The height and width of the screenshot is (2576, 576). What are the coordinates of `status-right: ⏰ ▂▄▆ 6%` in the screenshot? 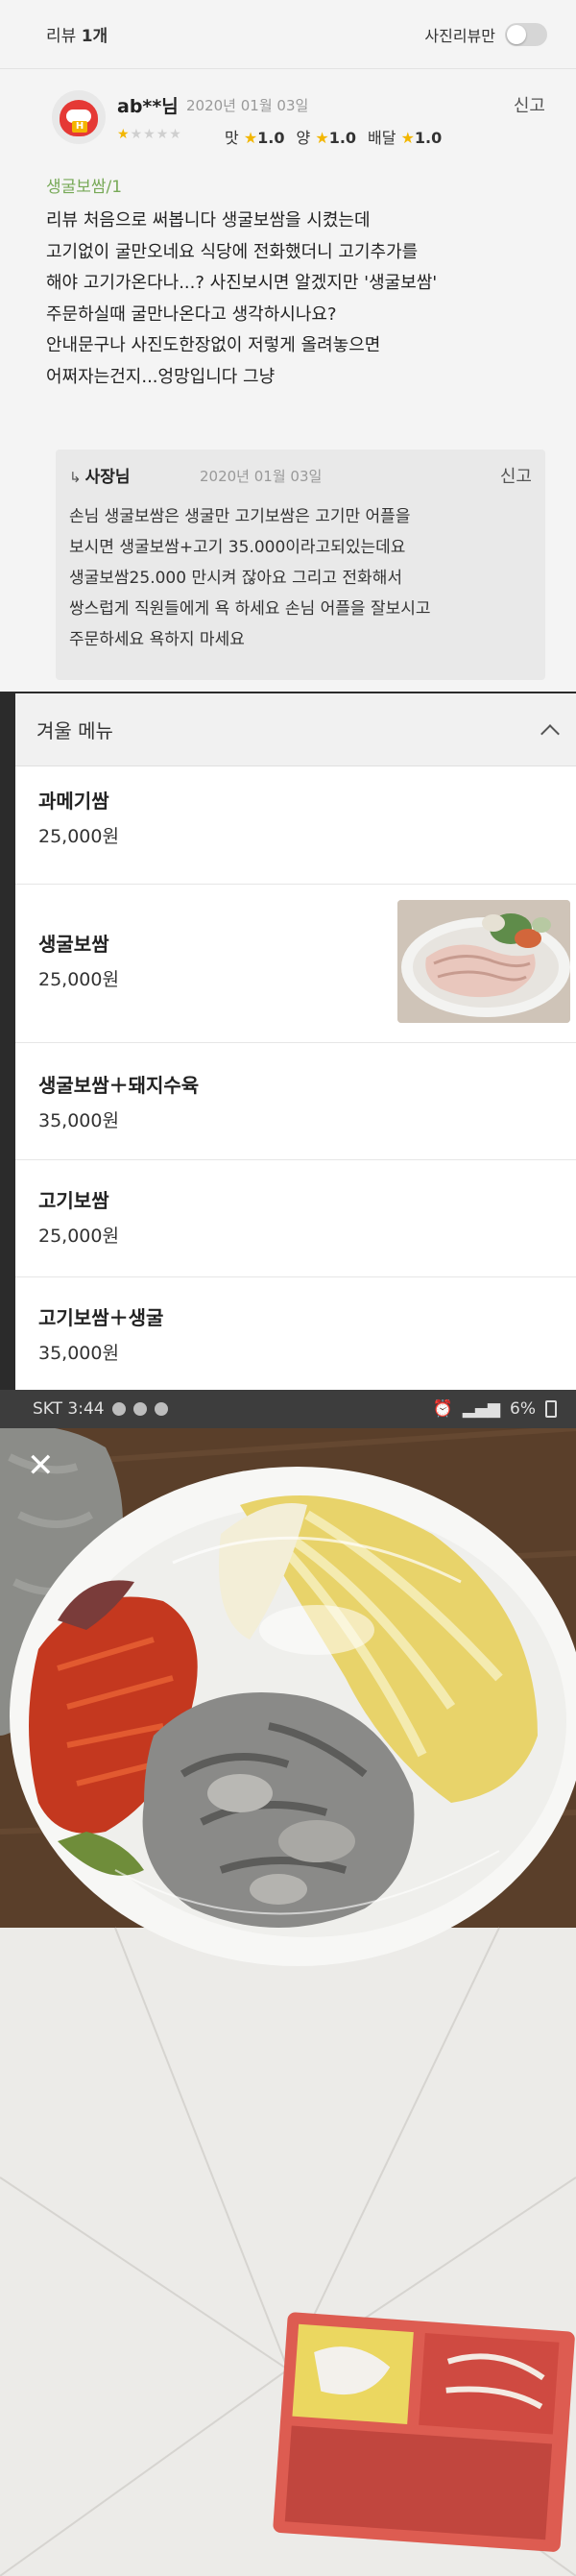 It's located at (495, 1409).